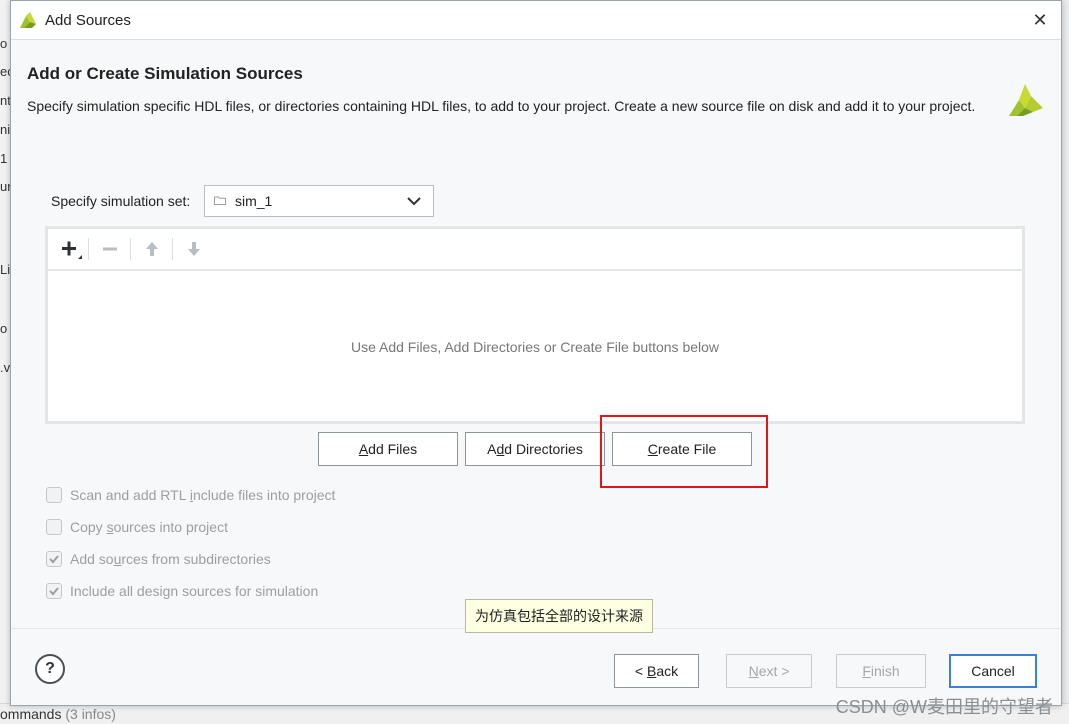  Describe the element at coordinates (1026, 100) in the screenshot. I see `vivado-corner-logo-icon` at that location.